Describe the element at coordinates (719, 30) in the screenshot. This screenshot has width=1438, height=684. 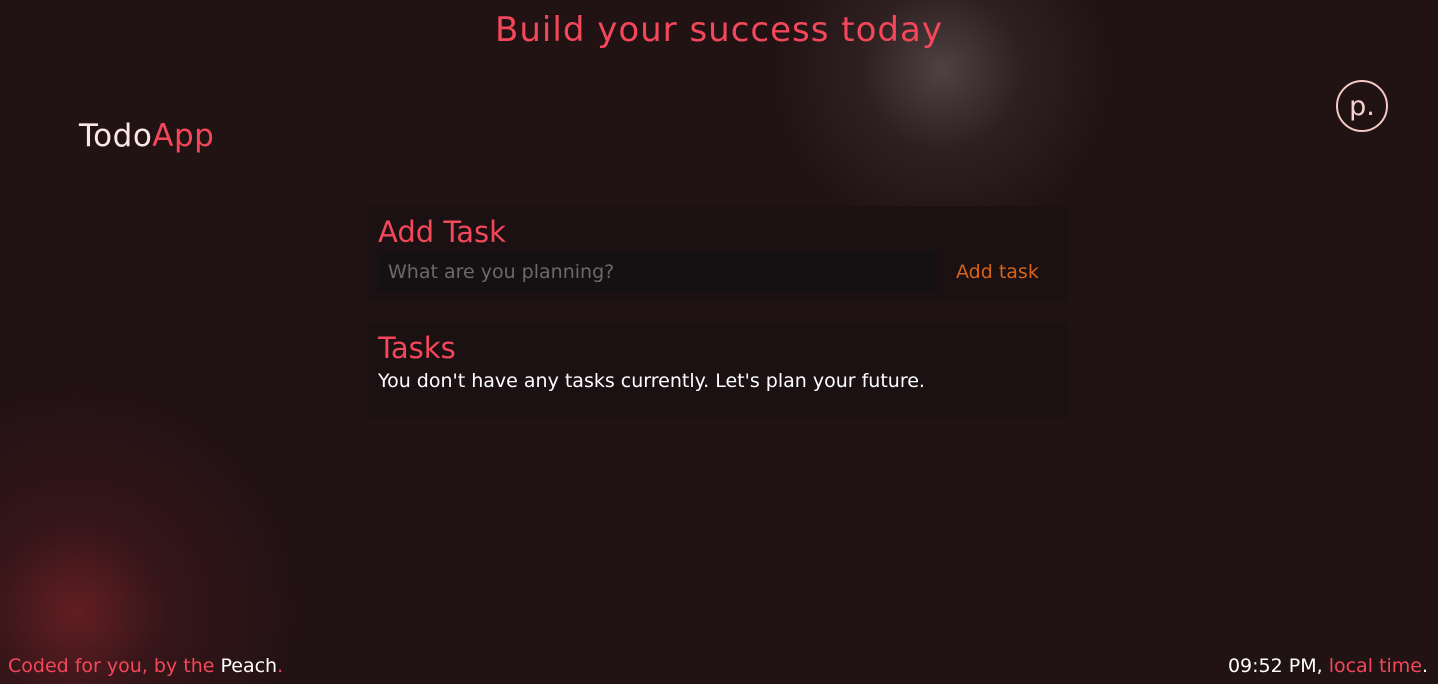
I see `page-headline: Build your success today` at that location.